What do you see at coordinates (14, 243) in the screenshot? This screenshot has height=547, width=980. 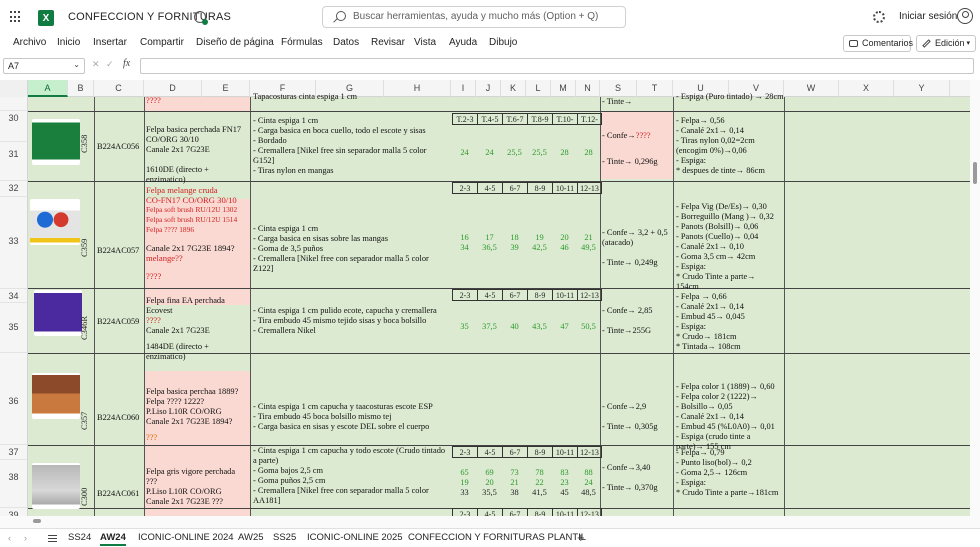 I see `row-header-33: 33` at bounding box center [14, 243].